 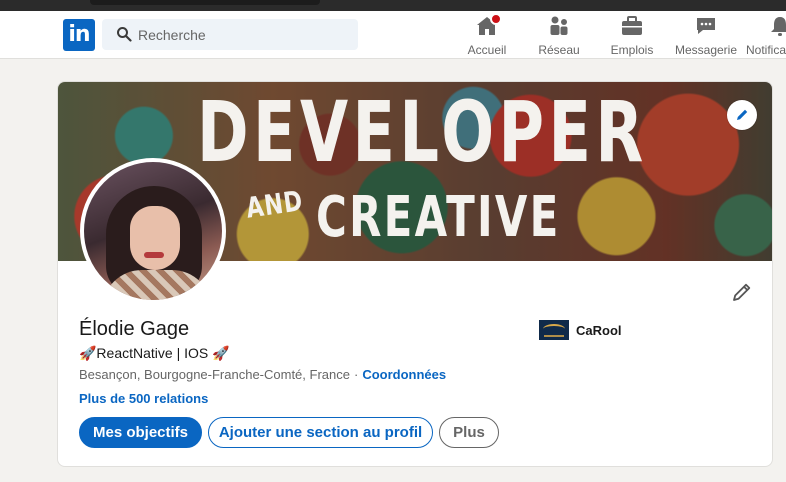 What do you see at coordinates (243, 34) in the screenshot?
I see `search-input` at bounding box center [243, 34].